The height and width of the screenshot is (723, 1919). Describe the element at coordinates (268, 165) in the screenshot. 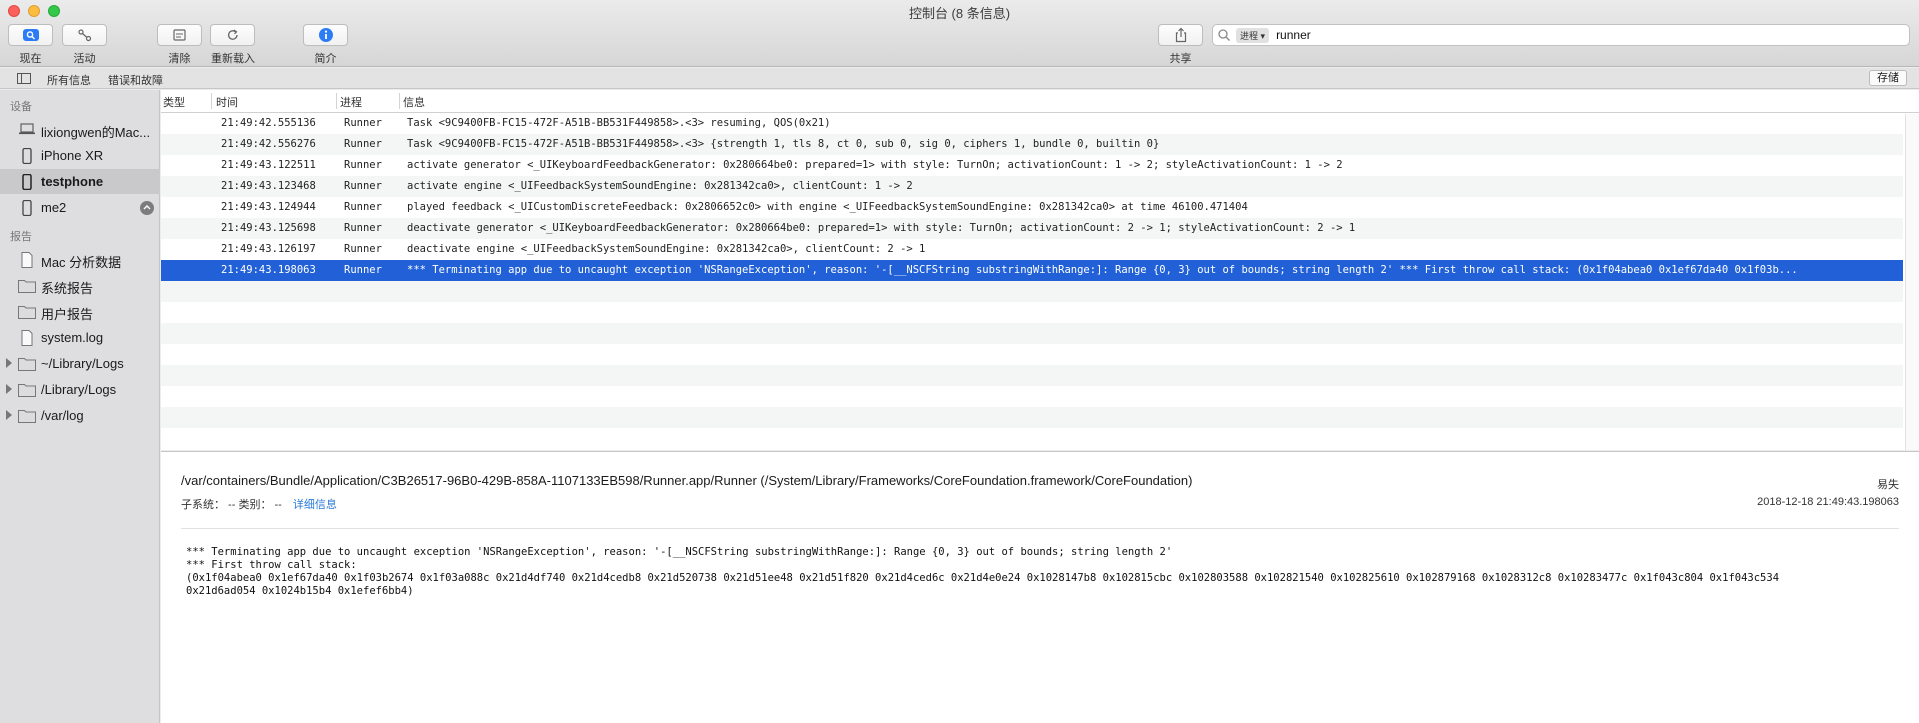

I see `row-time: 21:49:43.122511` at that location.